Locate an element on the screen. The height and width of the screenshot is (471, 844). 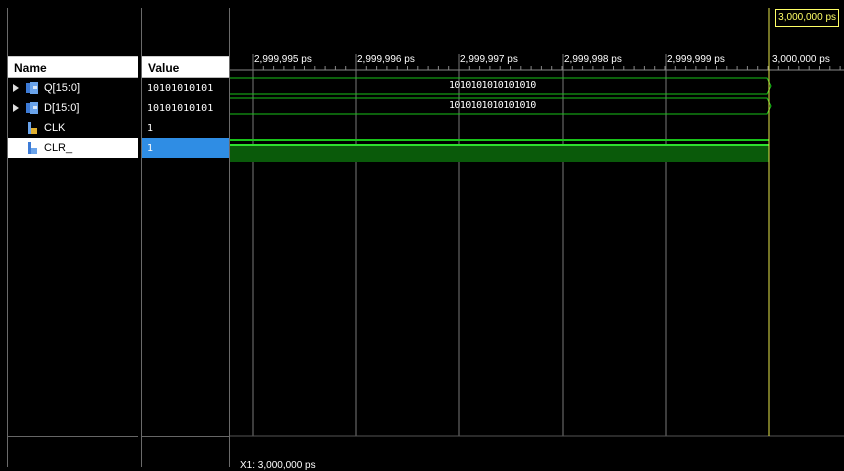
name-pane-top-spacer is located at coordinates (73, 28).